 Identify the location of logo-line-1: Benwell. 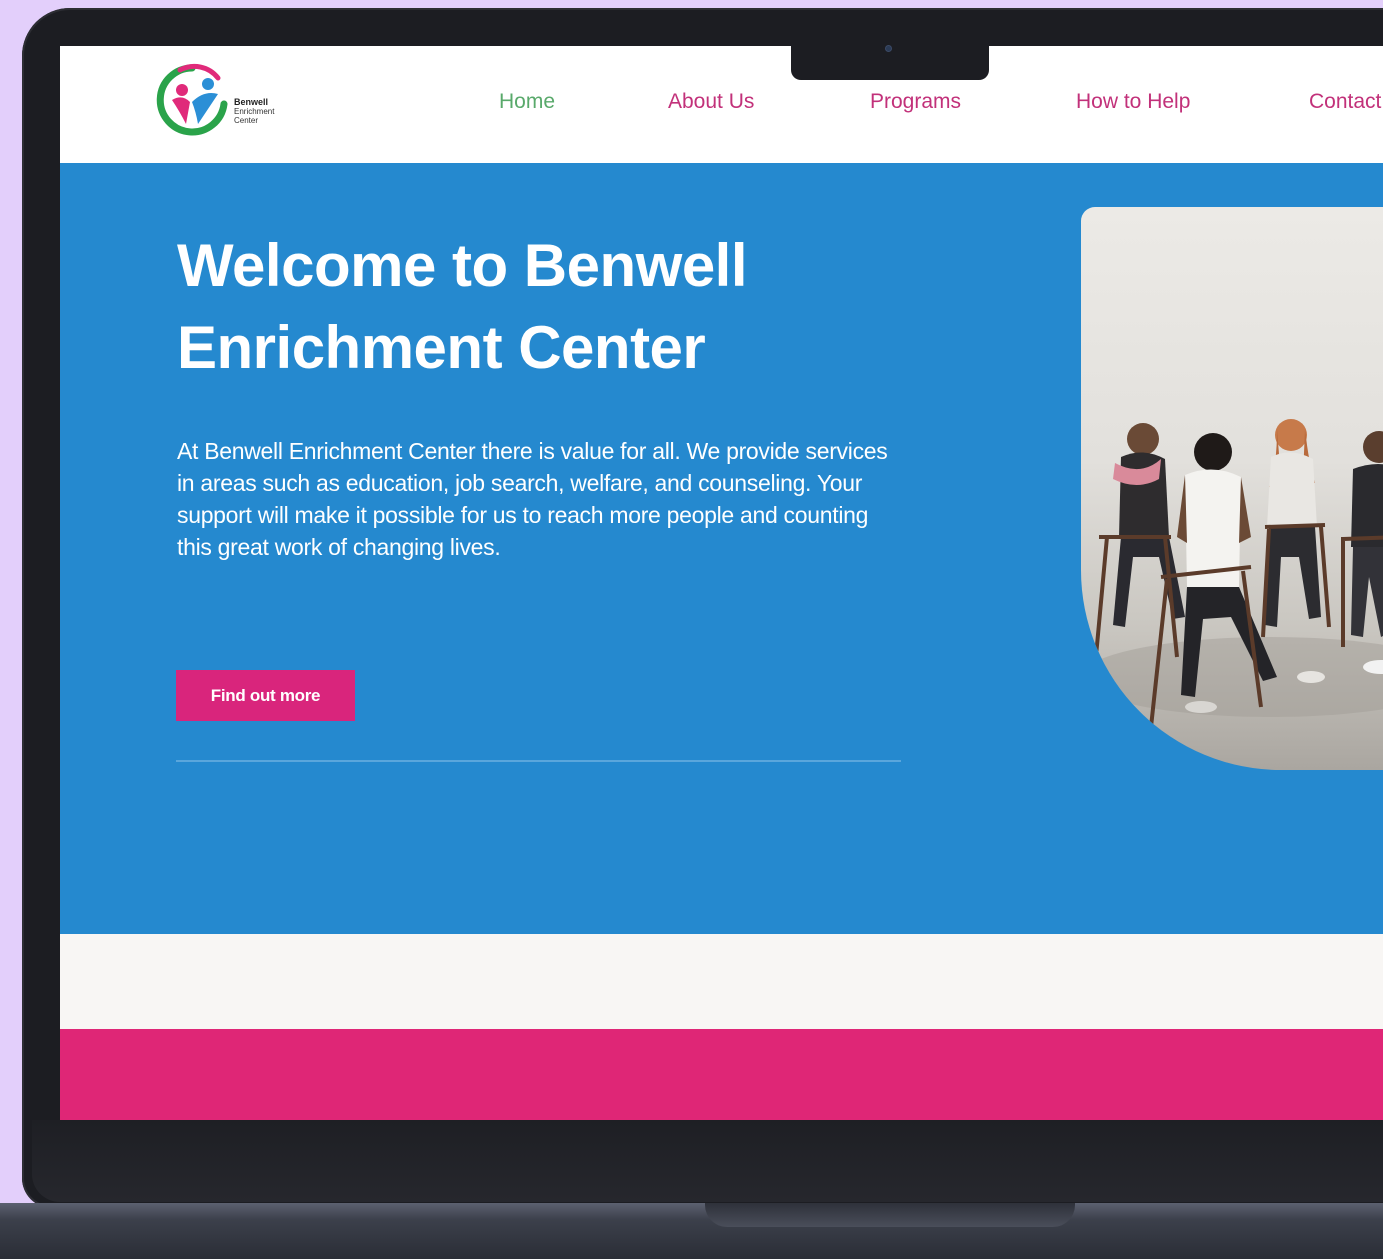
(251, 102).